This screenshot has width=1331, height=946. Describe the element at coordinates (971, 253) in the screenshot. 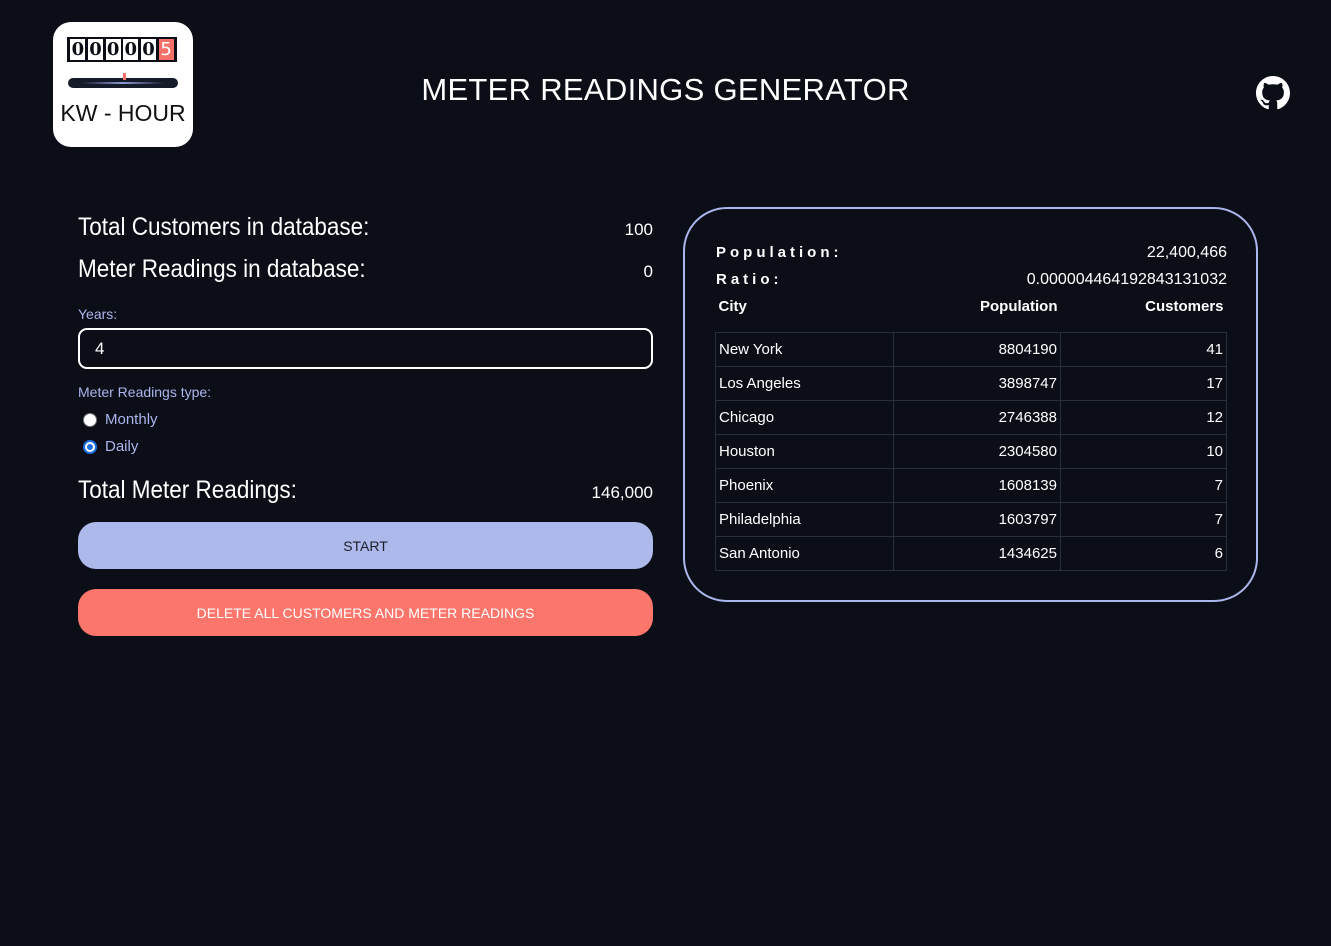

I see `population-row: Population: 22,400,466` at that location.